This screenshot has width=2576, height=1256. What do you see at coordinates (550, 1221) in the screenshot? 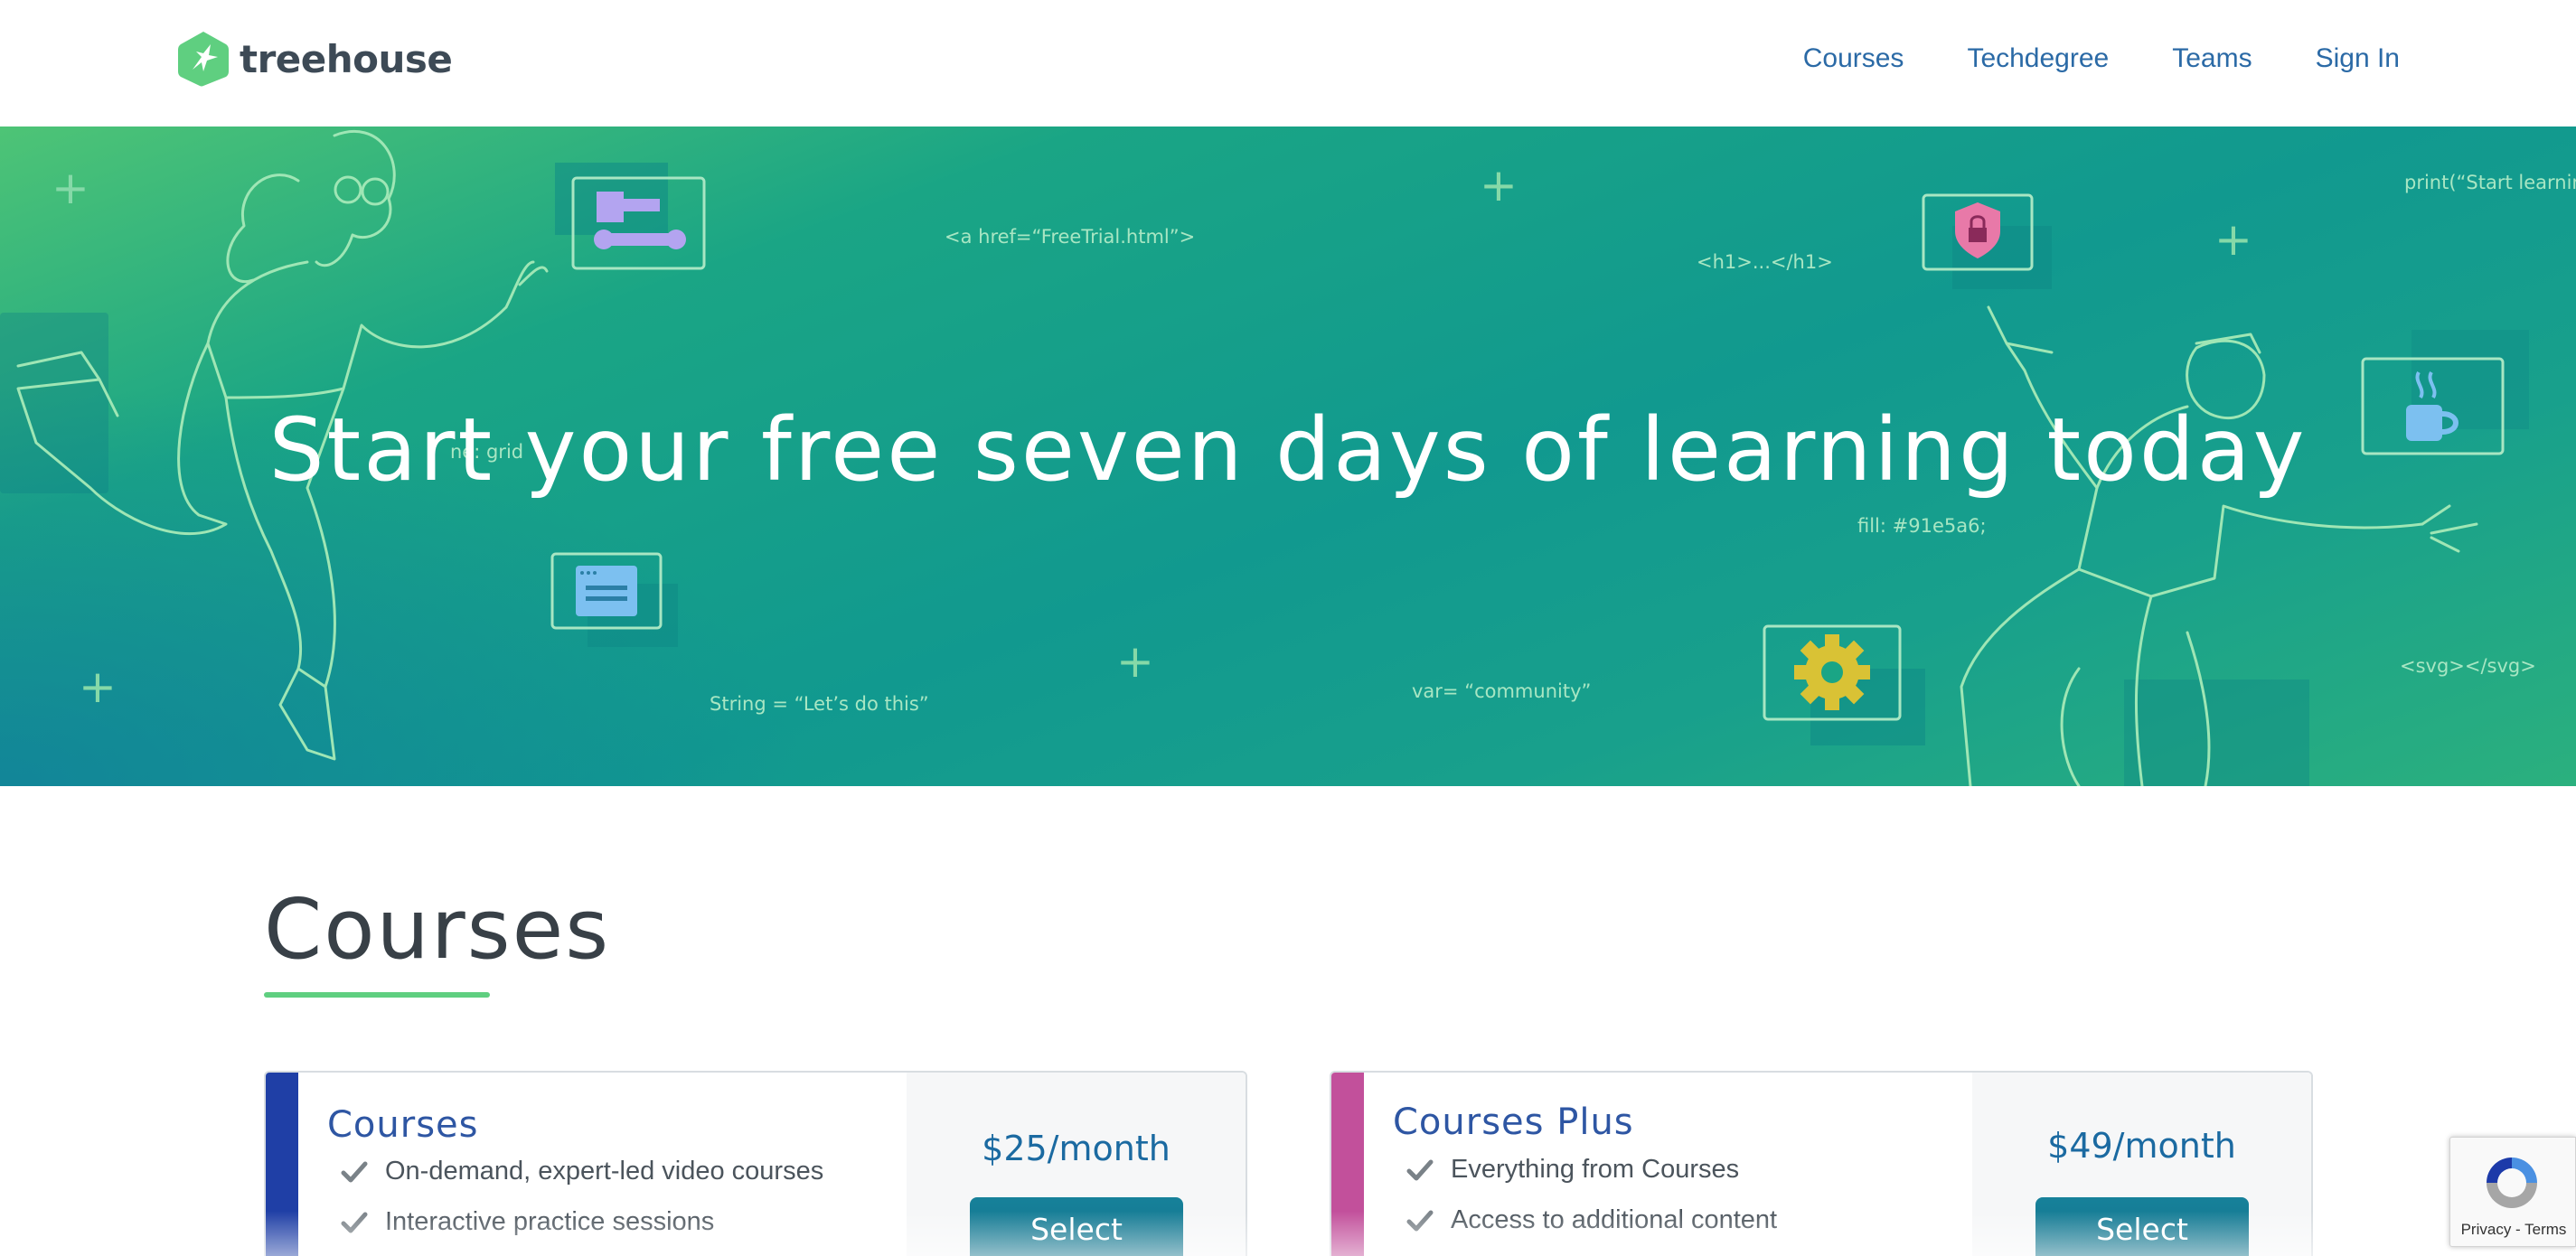
I see `plan-feature-text: Interactive practice sessions` at bounding box center [550, 1221].